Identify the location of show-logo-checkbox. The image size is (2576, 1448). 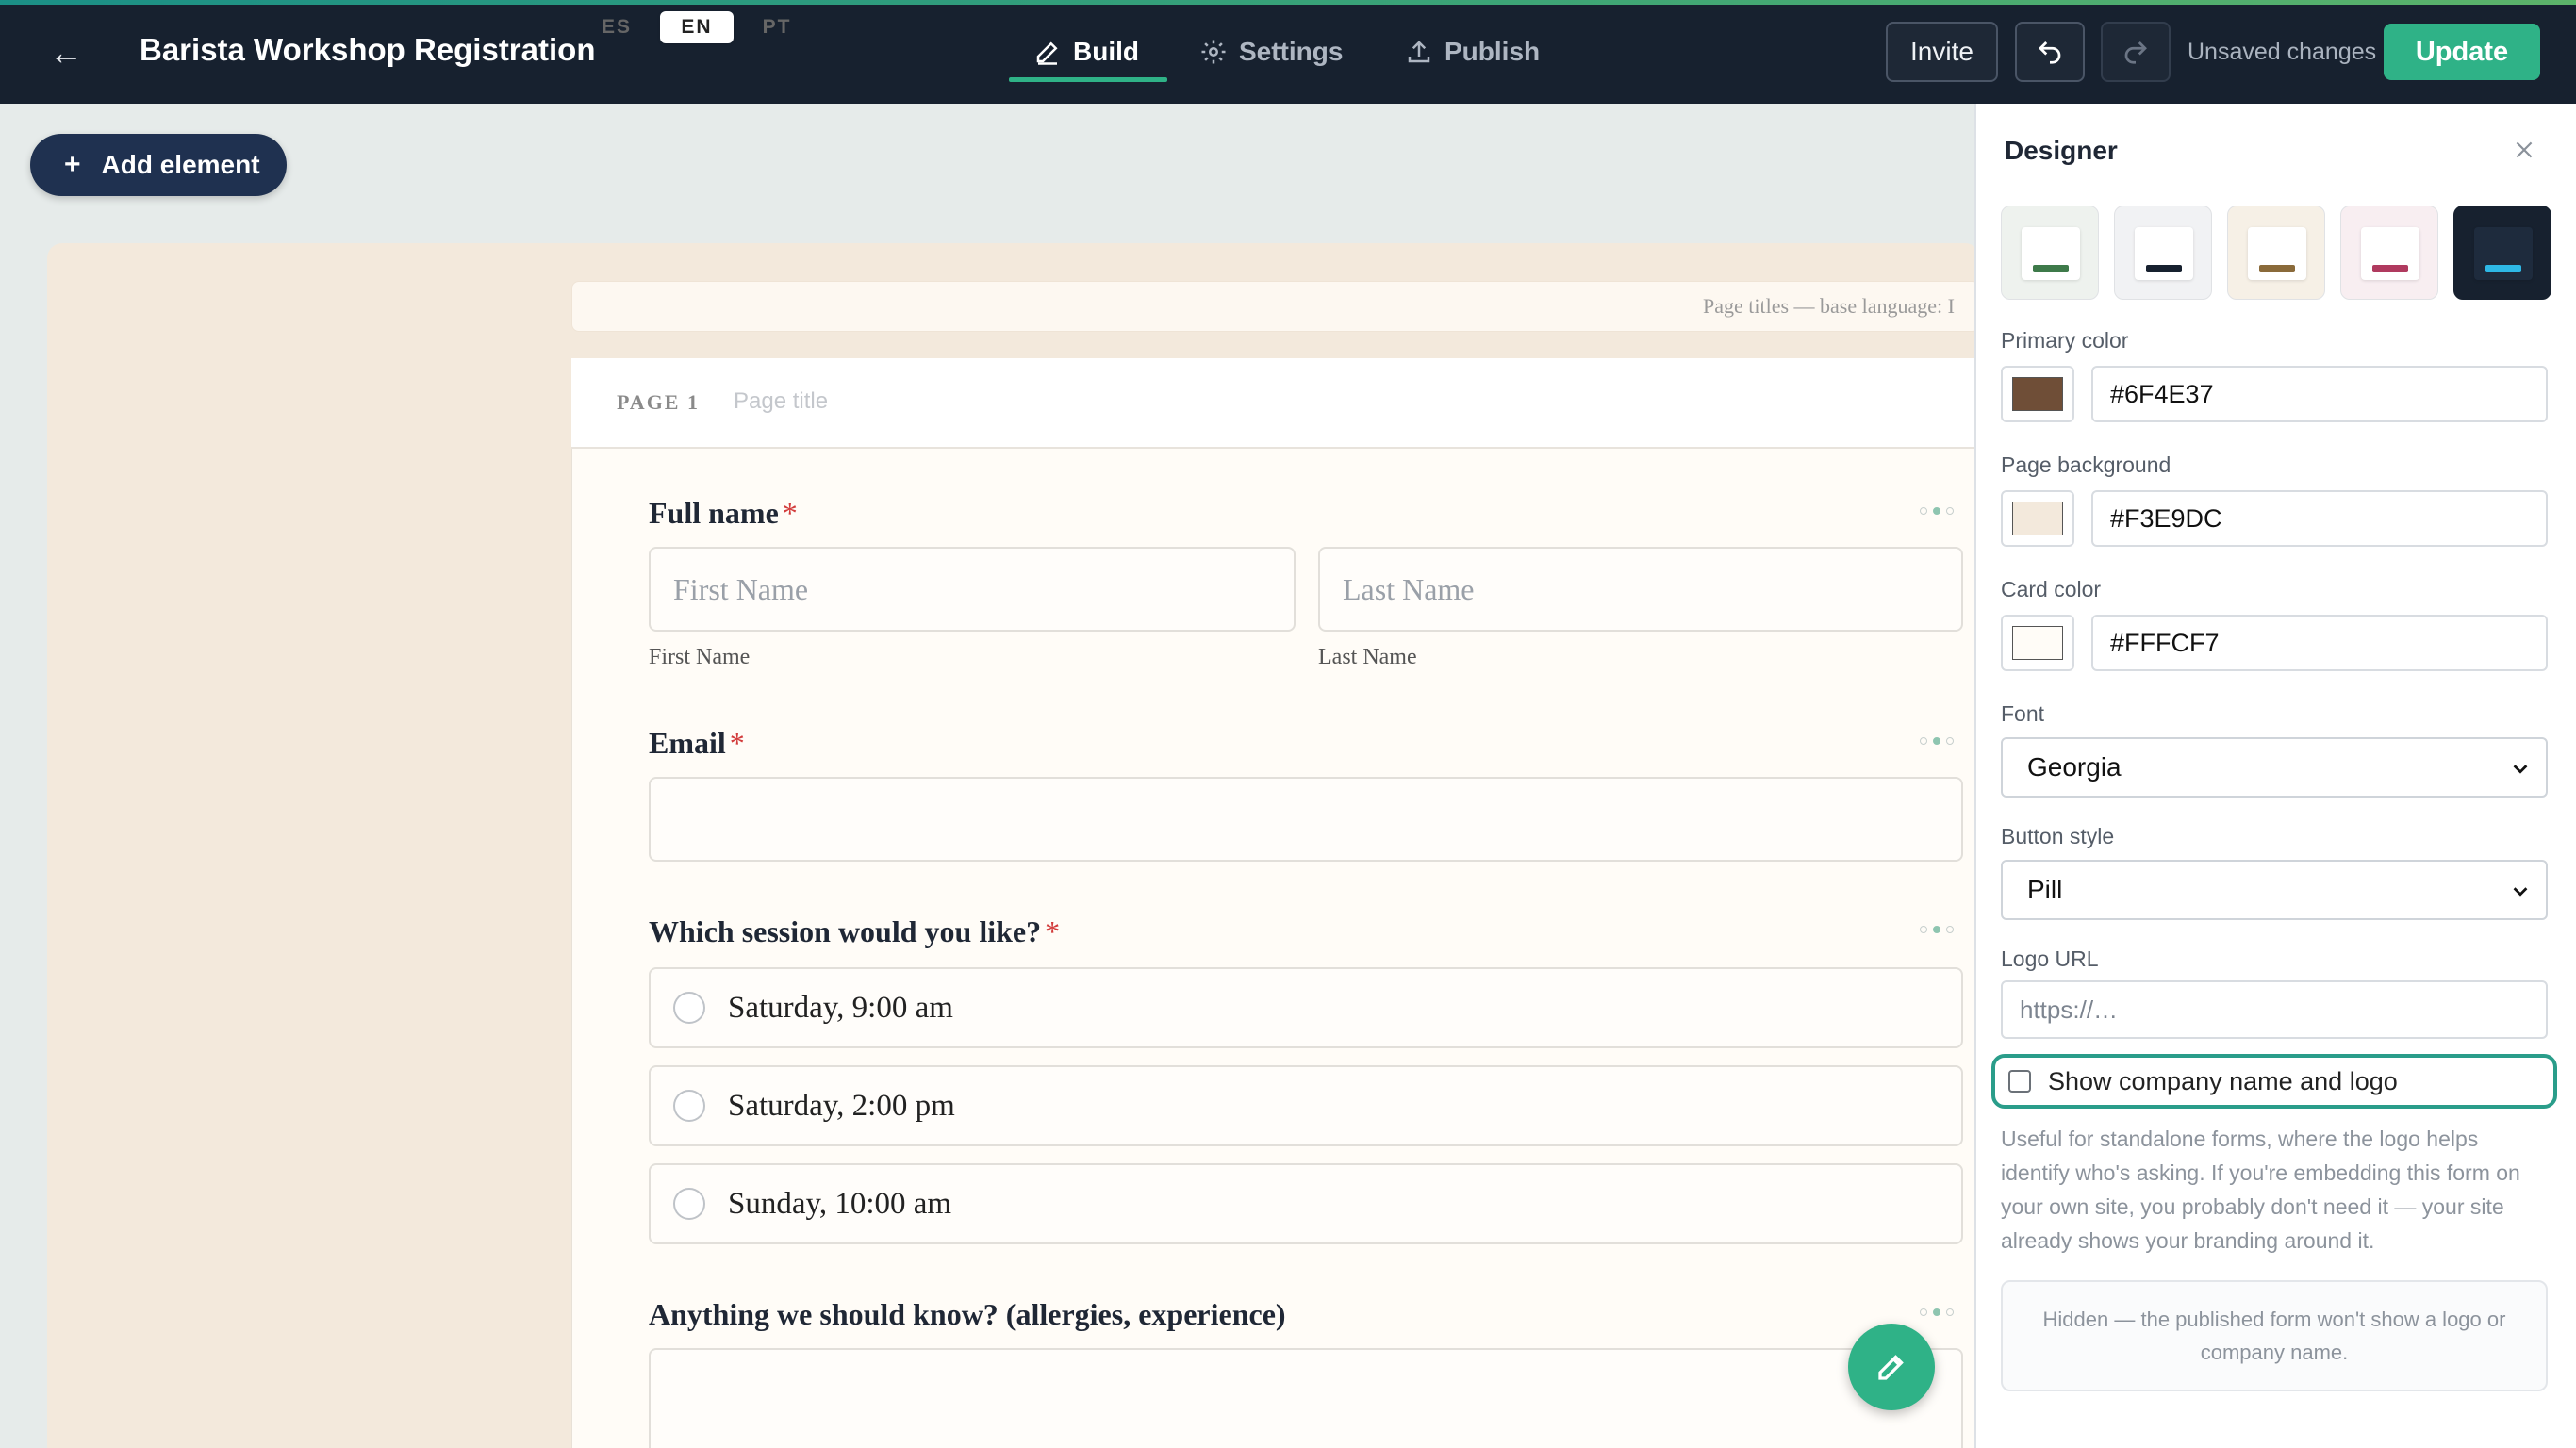
(2019, 1081).